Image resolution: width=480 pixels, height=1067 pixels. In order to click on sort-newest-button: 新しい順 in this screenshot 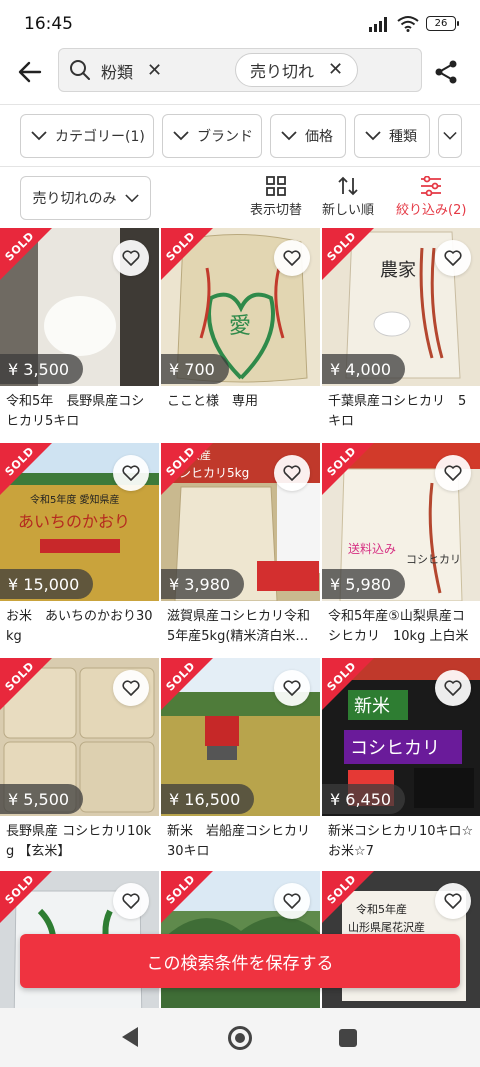, I will do `click(348, 197)`.